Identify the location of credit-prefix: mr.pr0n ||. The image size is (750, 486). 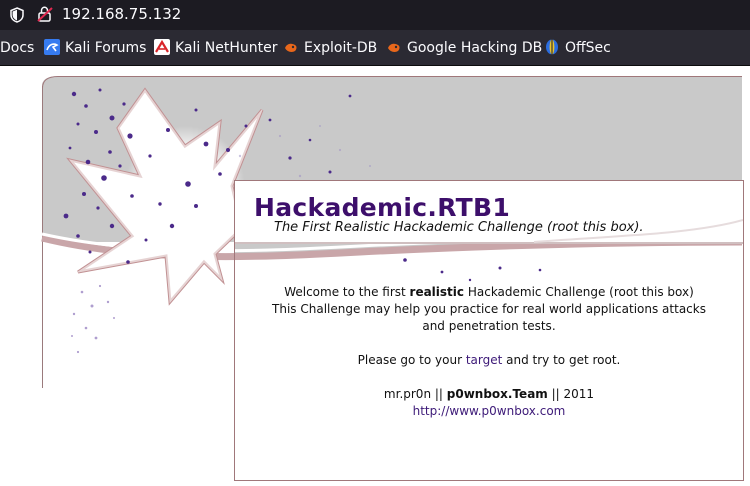
(415, 394).